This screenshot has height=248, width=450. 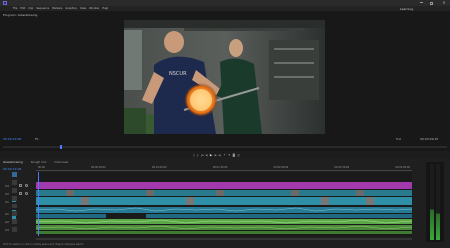 I want to click on audio-waveforms, so click(x=224, y=218).